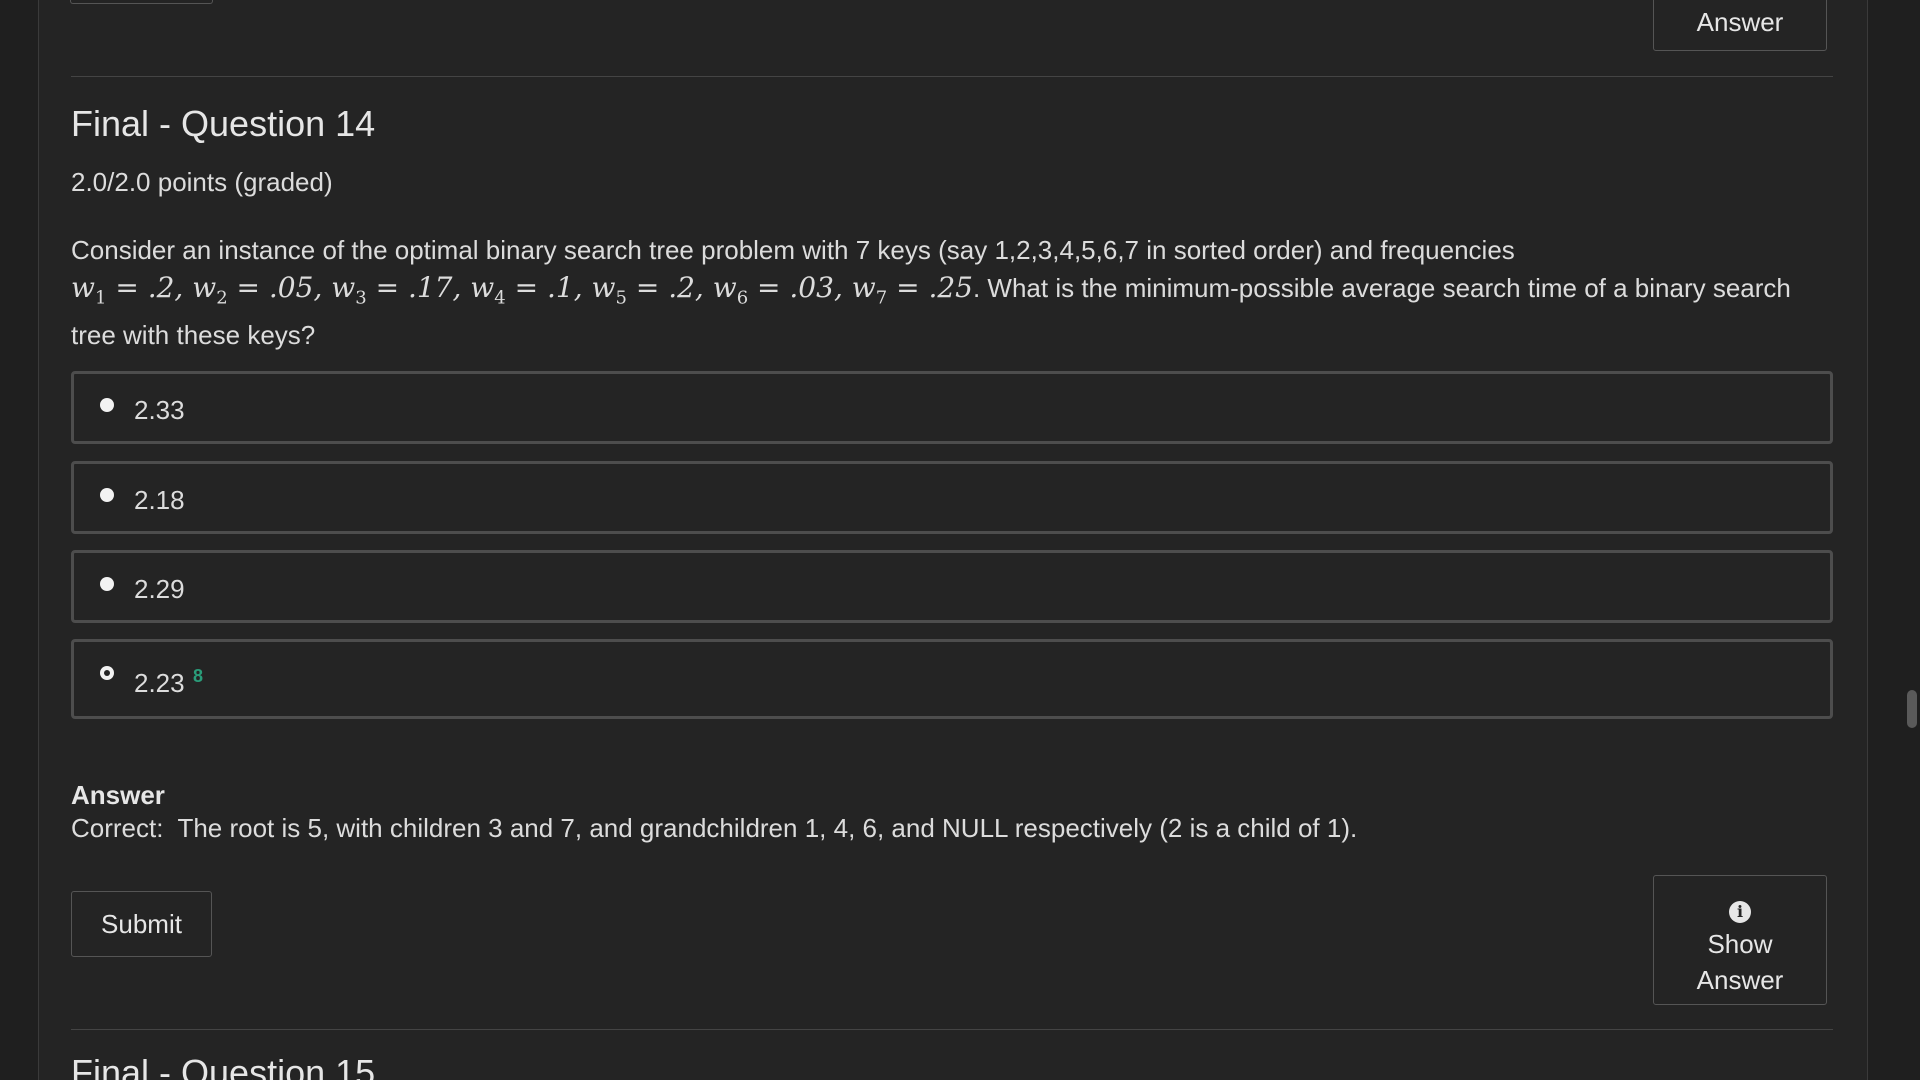  What do you see at coordinates (123, 290) in the screenshot?
I see `weight-1: w1 = .2` at bounding box center [123, 290].